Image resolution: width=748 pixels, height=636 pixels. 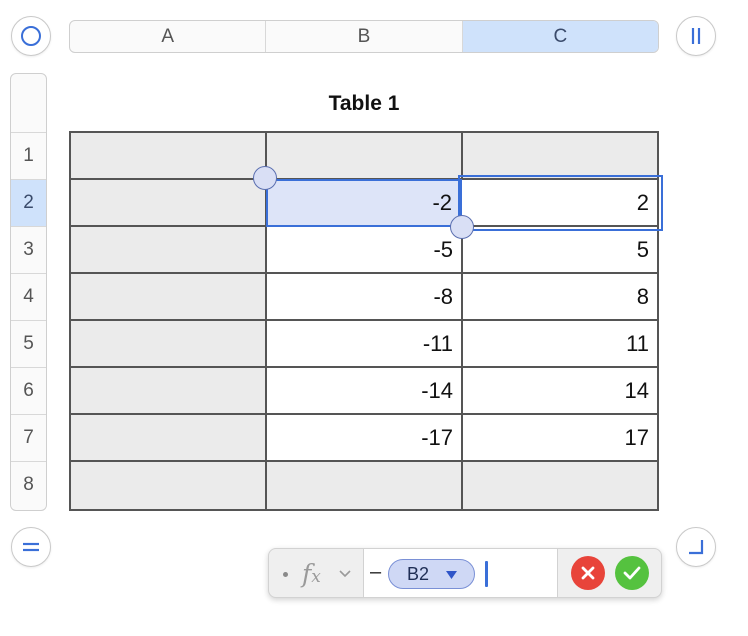 I want to click on freeze-columns-button, so click(x=696, y=36).